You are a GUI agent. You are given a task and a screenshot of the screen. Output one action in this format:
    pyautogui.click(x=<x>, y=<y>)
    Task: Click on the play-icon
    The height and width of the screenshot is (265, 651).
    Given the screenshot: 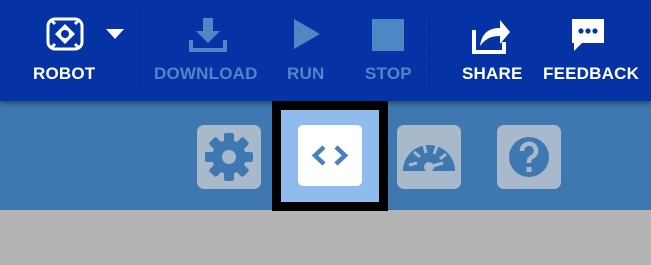 What is the action you would take?
    pyautogui.click(x=307, y=36)
    